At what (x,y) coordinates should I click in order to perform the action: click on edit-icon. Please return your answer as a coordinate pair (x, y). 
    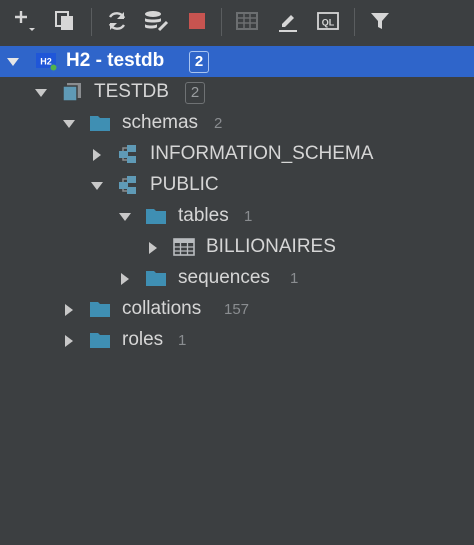
    Looking at the image, I should click on (288, 23).